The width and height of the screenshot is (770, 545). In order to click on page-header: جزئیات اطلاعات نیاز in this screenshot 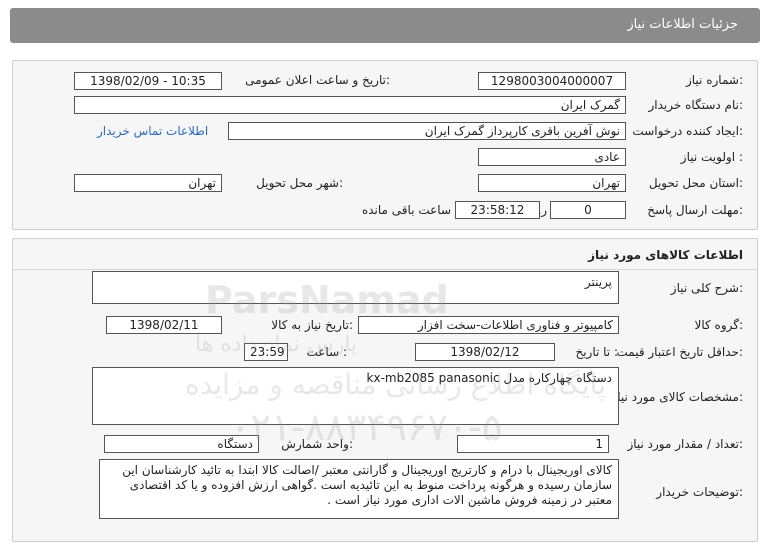, I will do `click(385, 25)`.